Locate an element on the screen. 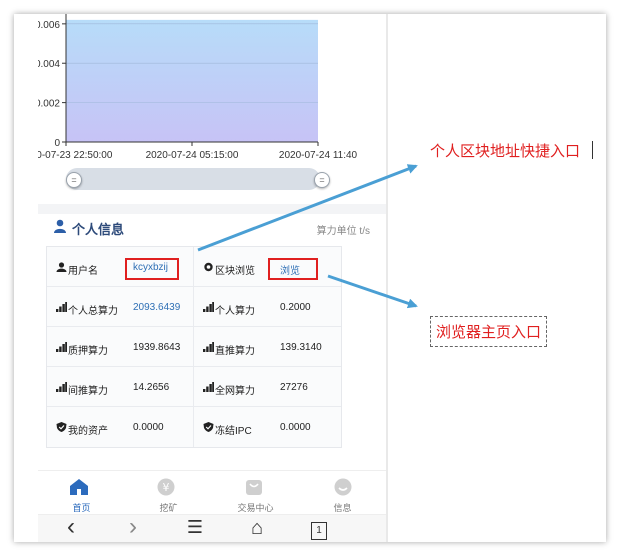 The image size is (622, 556). annotation-browser-homepage: 浏览器主页入口 is located at coordinates (489, 331).